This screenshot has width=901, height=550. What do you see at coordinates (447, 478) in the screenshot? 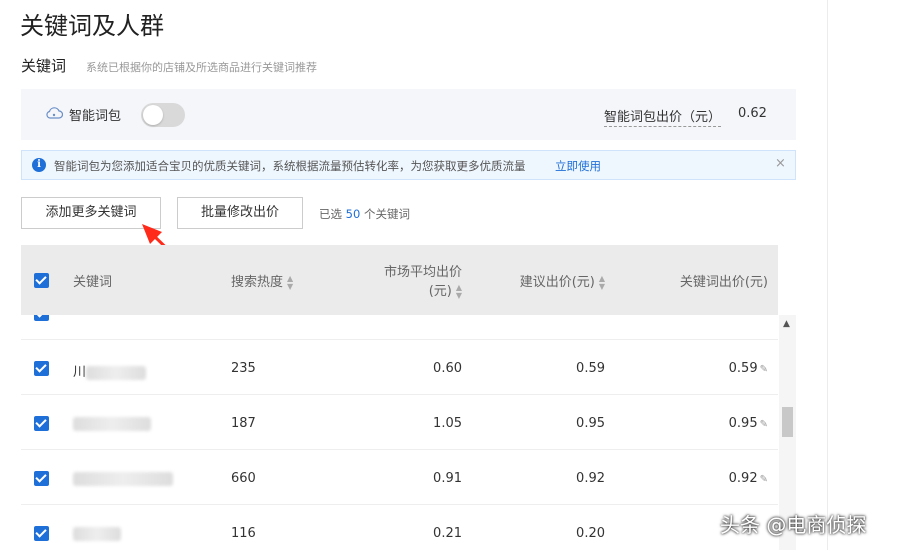
I see `avg-bid-cell: 0.91` at bounding box center [447, 478].